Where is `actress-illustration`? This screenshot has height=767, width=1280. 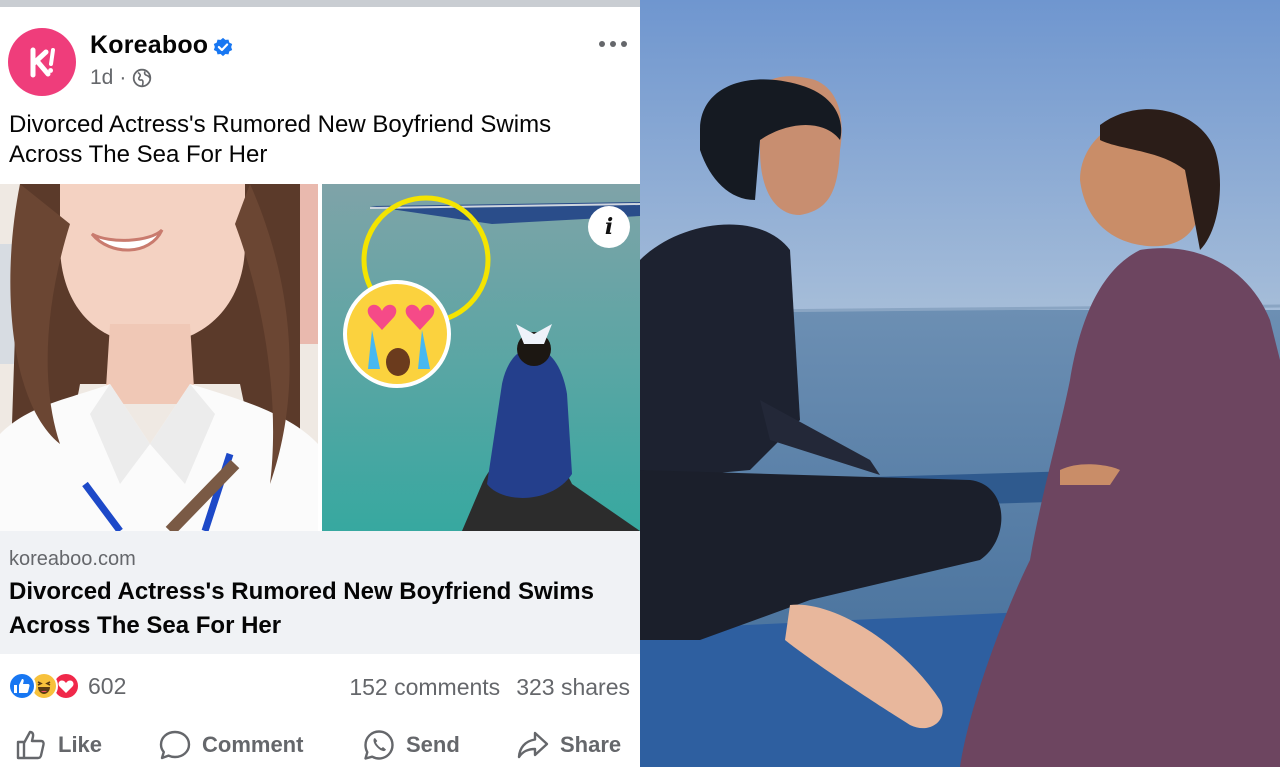 actress-illustration is located at coordinates (159, 357).